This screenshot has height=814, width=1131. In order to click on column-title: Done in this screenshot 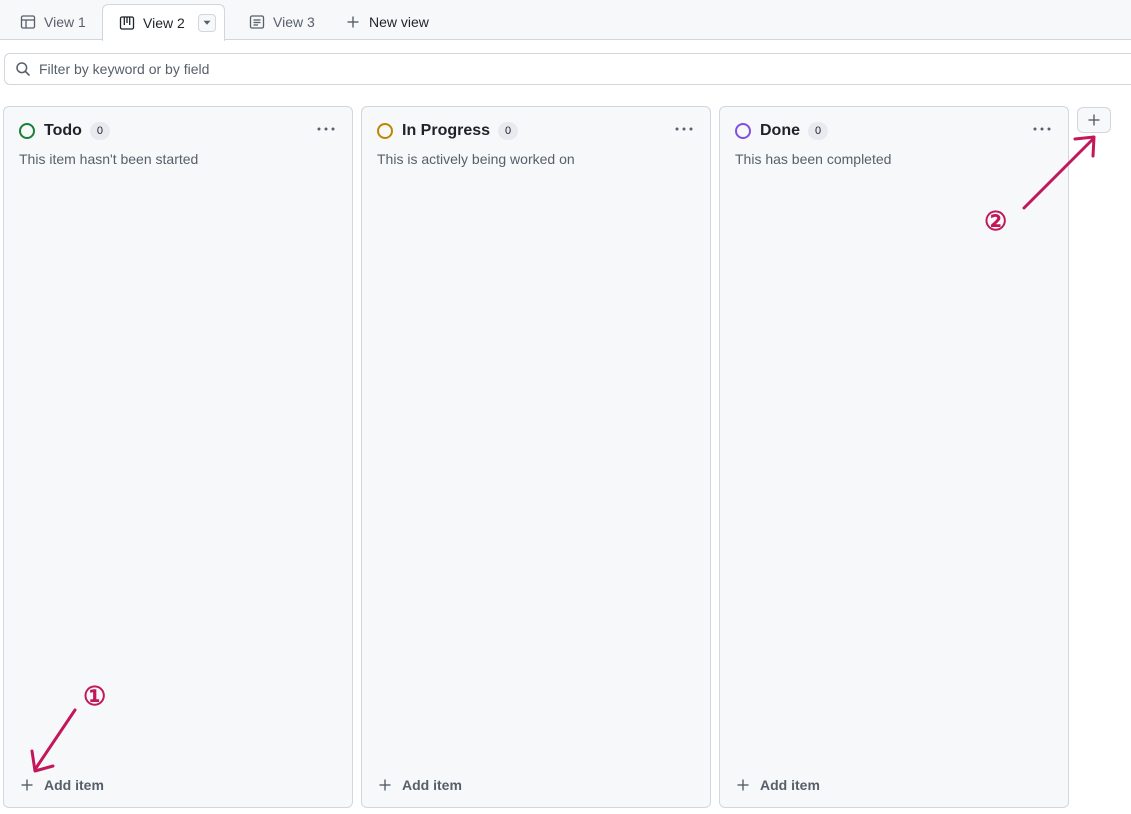, I will do `click(780, 130)`.